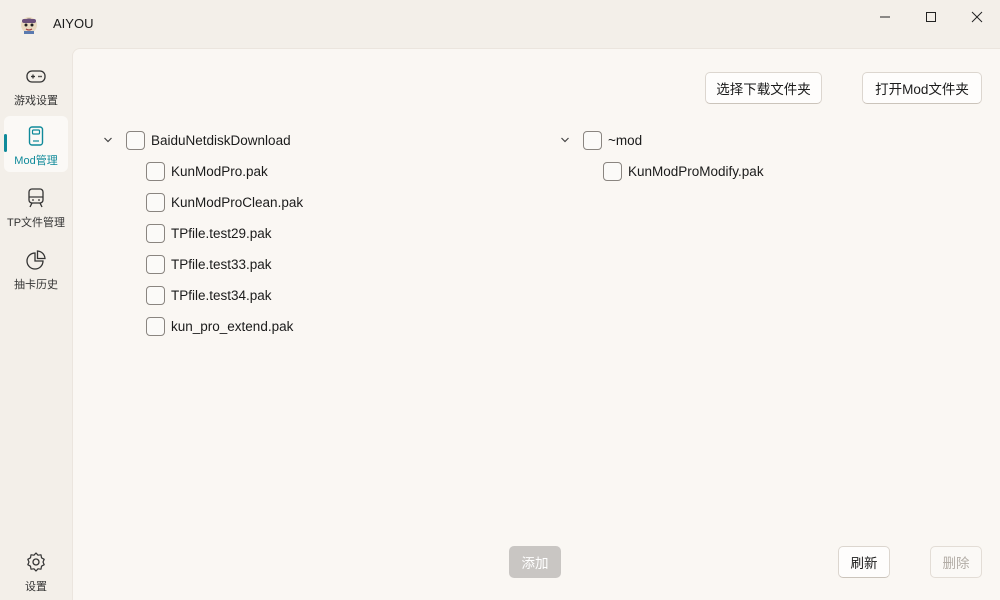 The height and width of the screenshot is (600, 1000). Describe the element at coordinates (237, 202) in the screenshot. I see `tree-item-label: KunModProClean.pak` at that location.